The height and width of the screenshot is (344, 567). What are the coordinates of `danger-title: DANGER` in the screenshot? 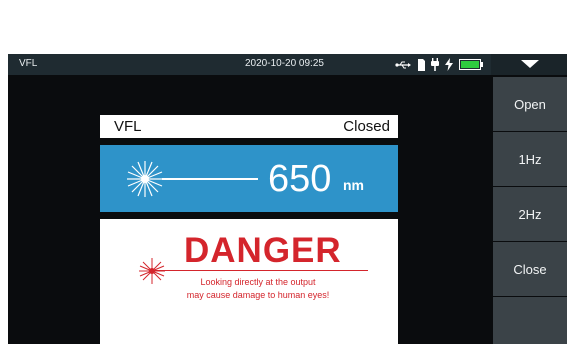 It's located at (263, 250).